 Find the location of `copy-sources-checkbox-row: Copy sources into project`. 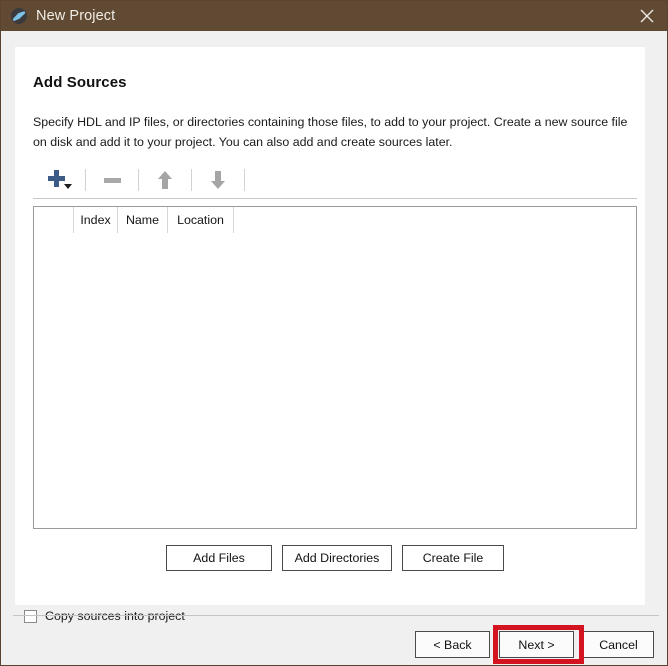

copy-sources-checkbox-row: Copy sources into project is located at coordinates (104, 616).